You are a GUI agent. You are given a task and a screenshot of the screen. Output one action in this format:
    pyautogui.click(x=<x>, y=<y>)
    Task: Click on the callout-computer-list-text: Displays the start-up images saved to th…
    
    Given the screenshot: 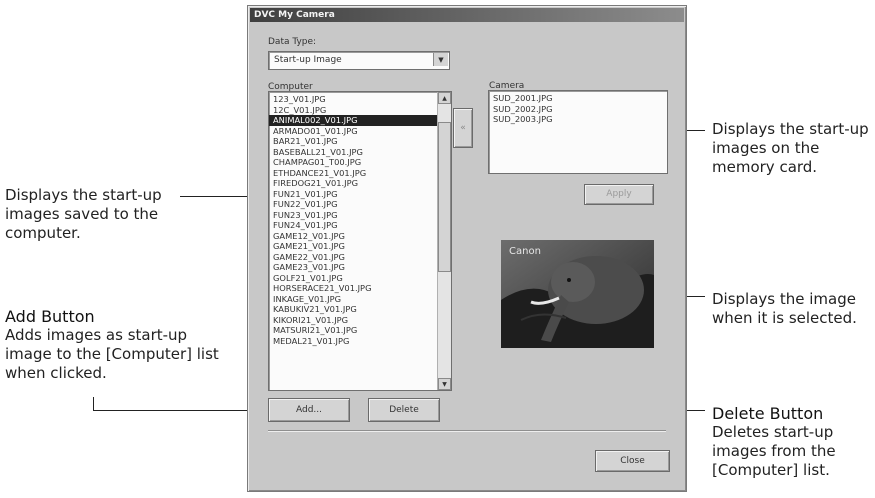 What is the action you would take?
    pyautogui.click(x=83, y=214)
    